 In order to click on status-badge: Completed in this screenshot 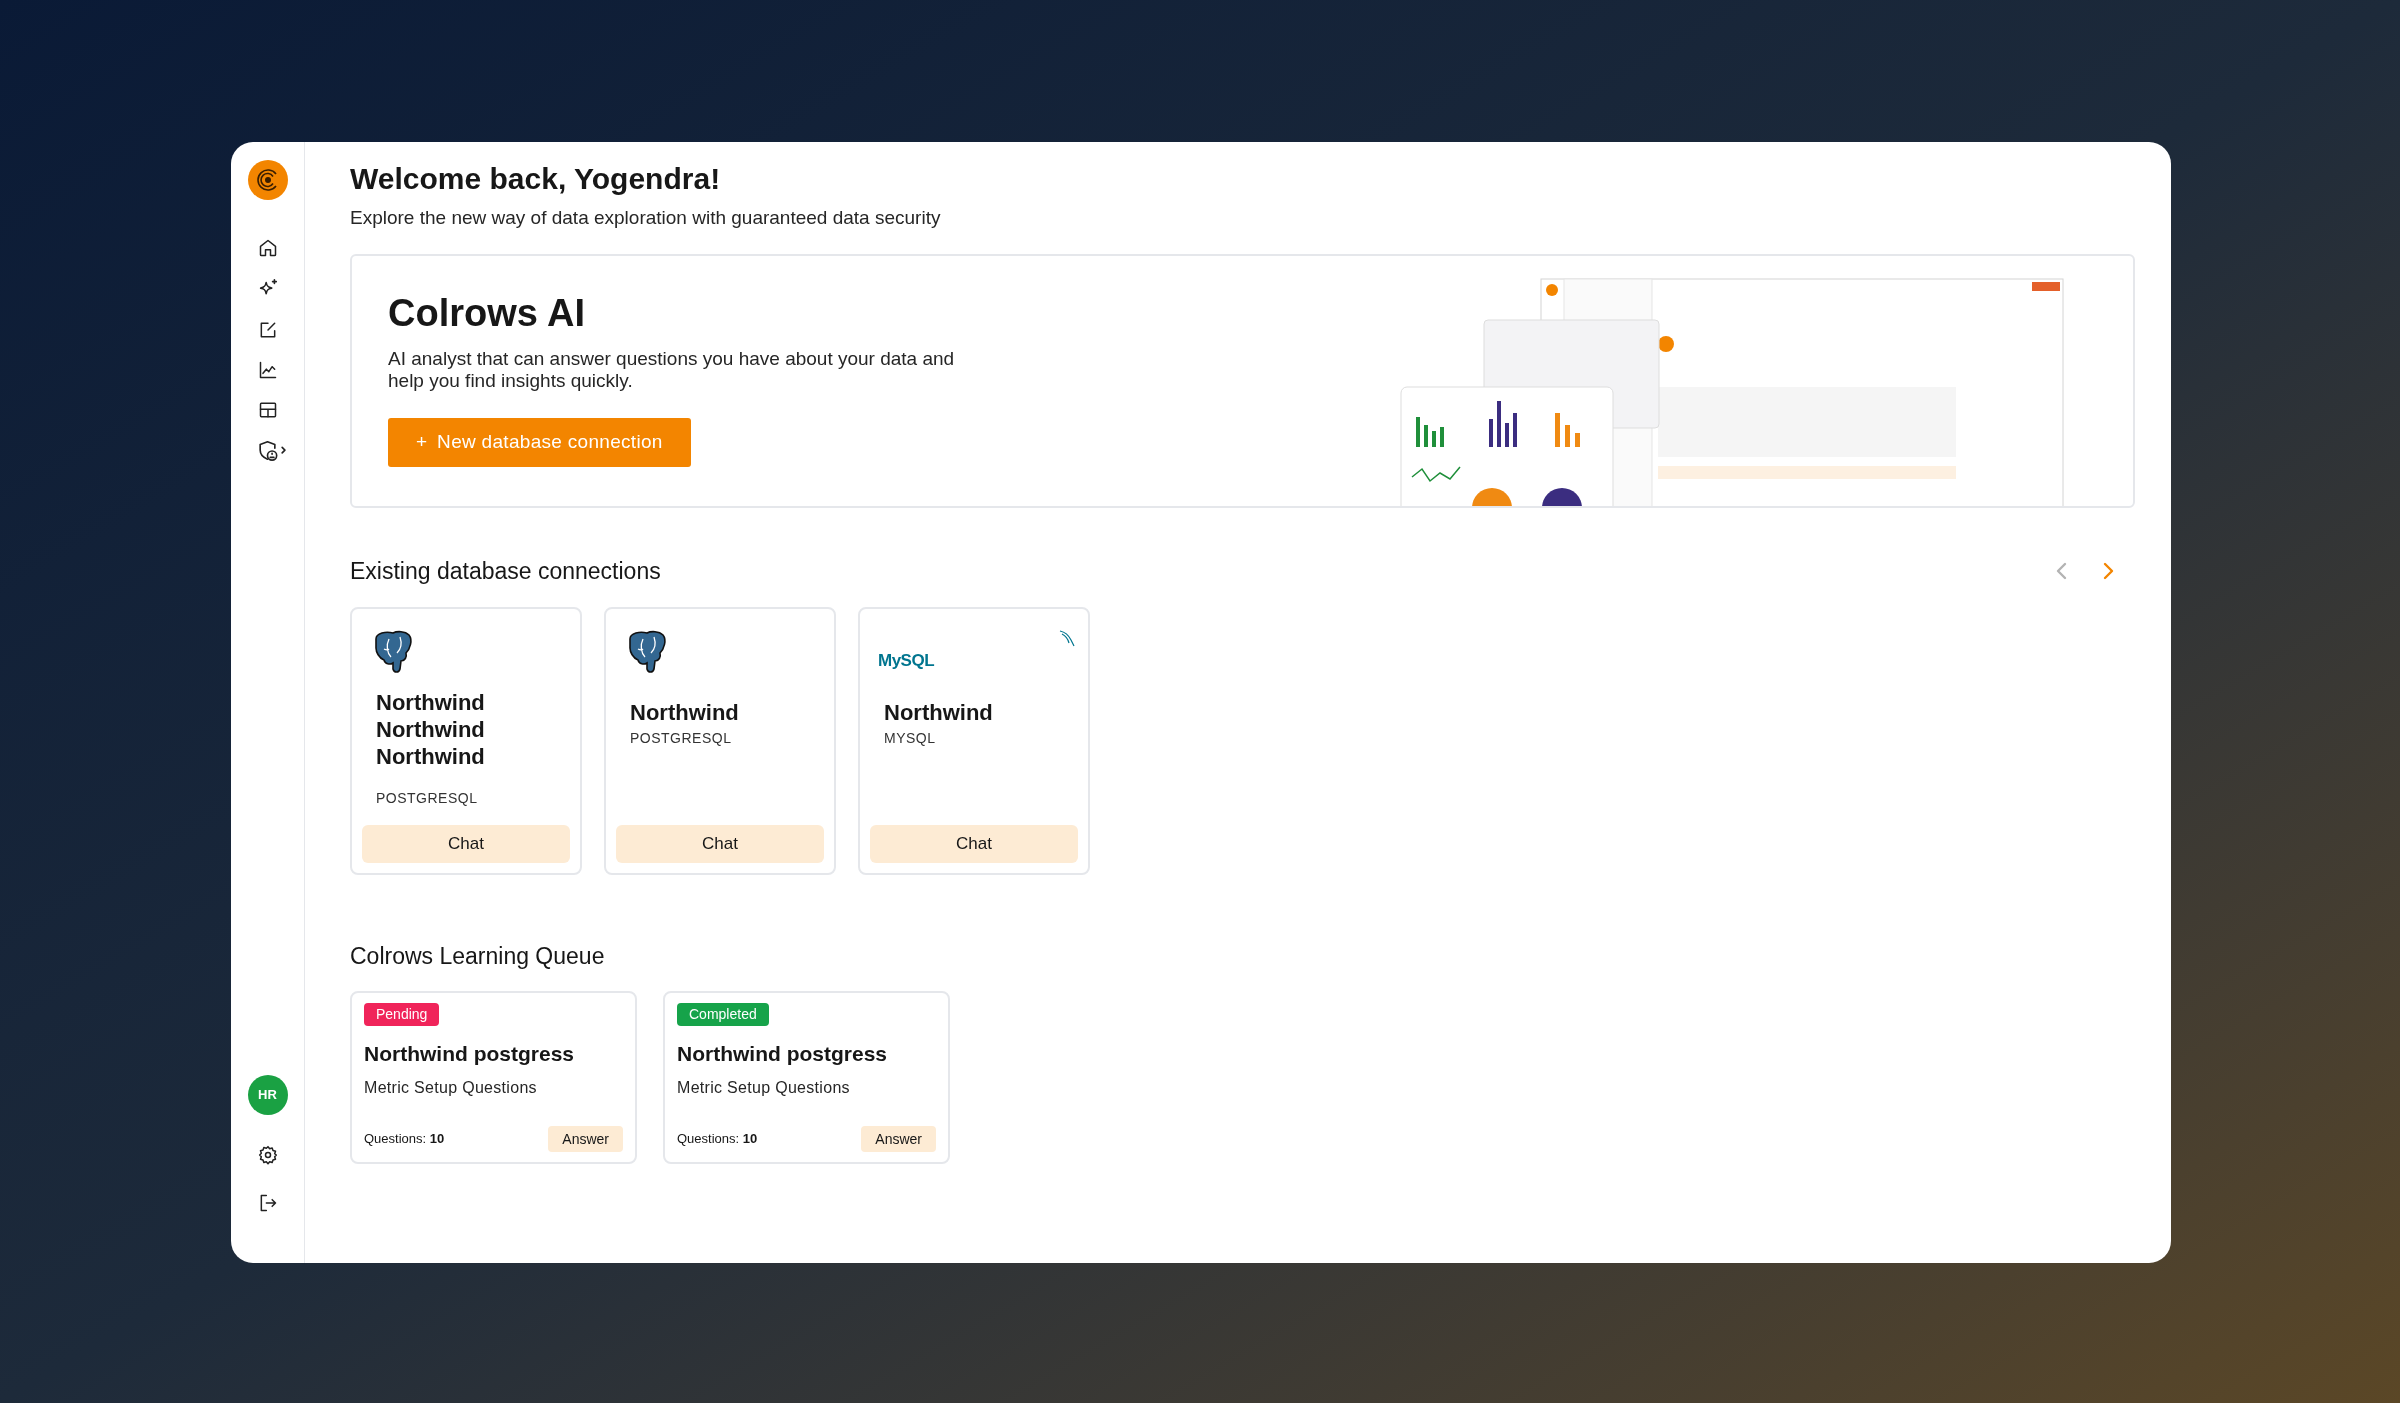, I will do `click(723, 1014)`.